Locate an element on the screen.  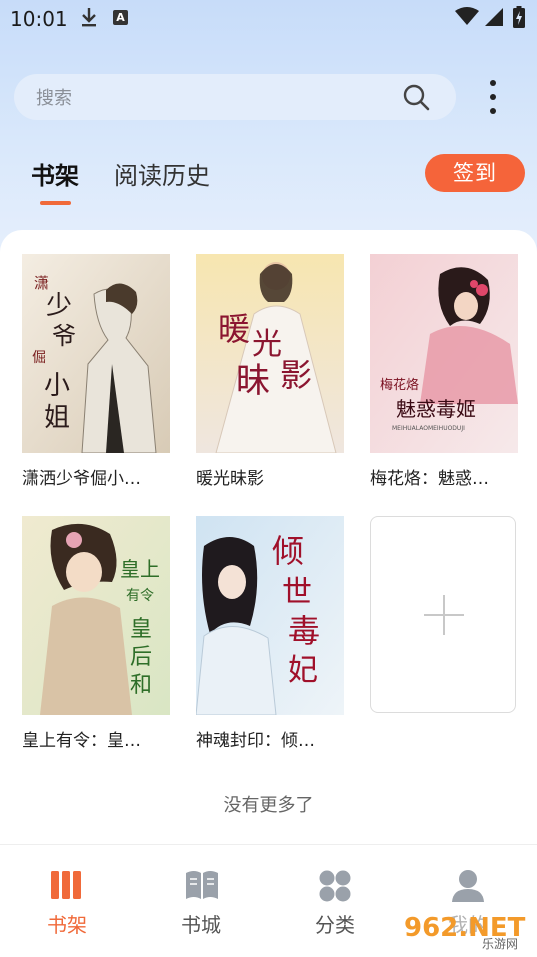
svg-text: 世 is located at coordinates (297, 592).